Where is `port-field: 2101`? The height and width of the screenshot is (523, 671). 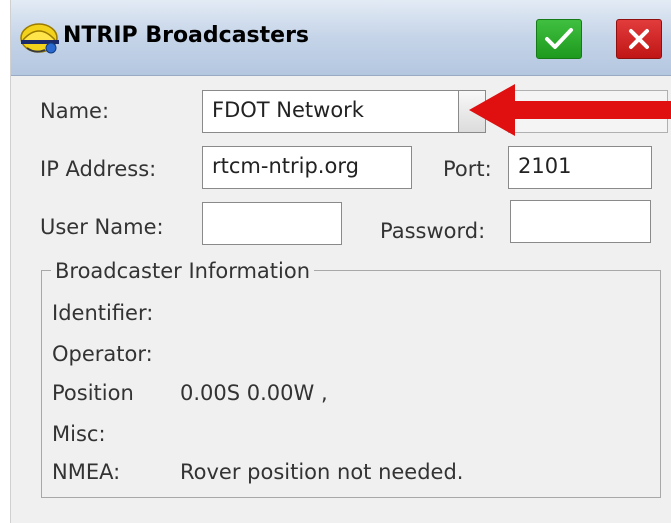 port-field: 2101 is located at coordinates (580, 167).